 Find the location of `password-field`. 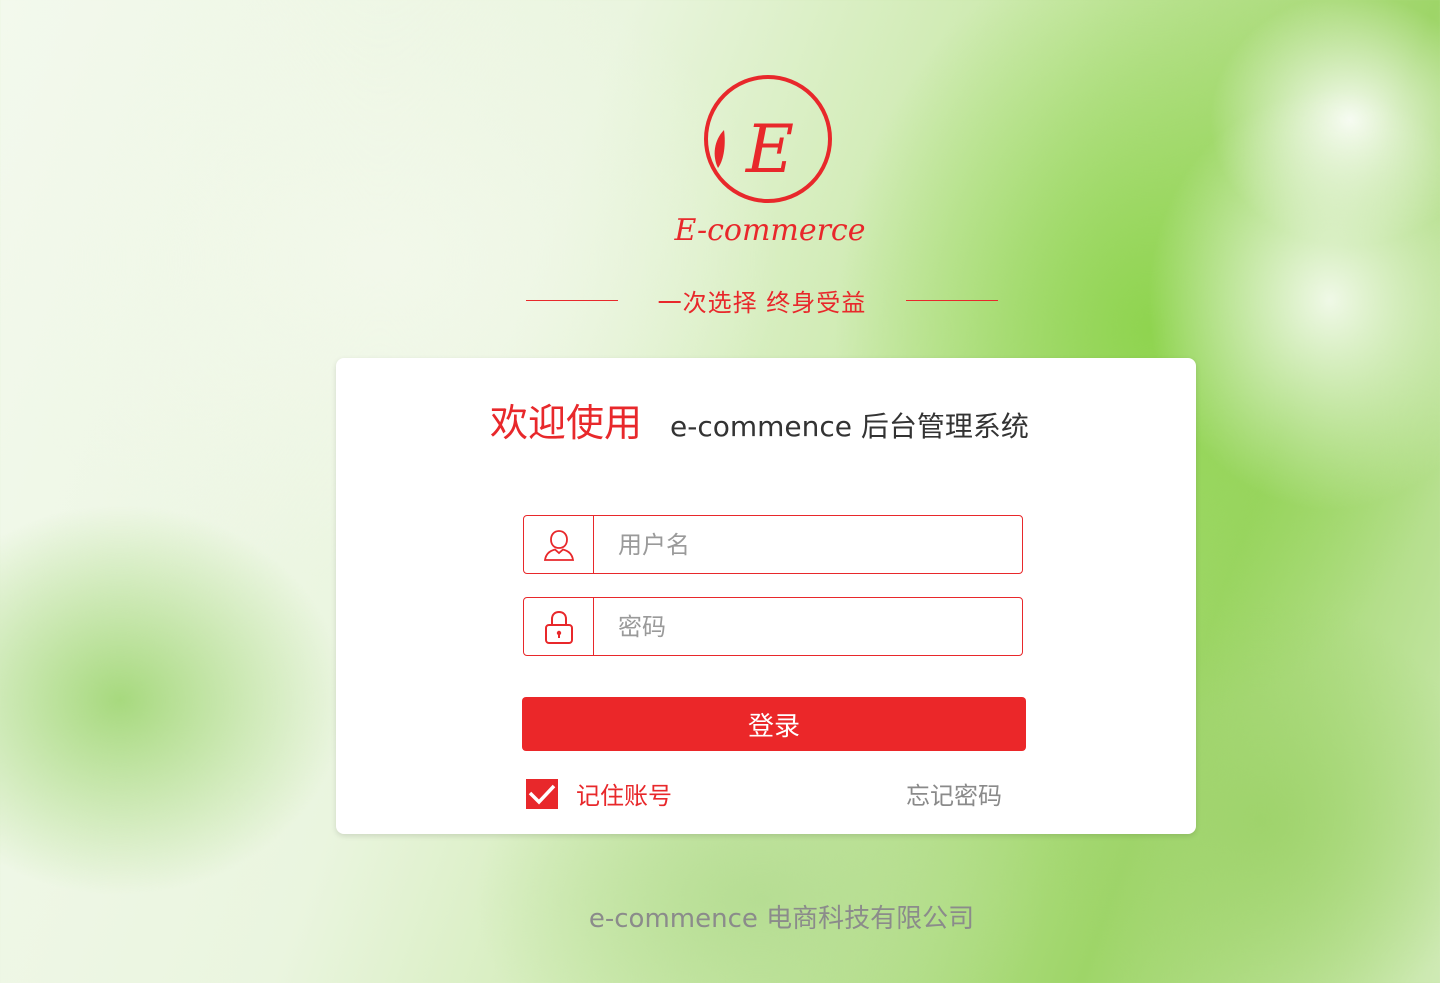

password-field is located at coordinates (773, 626).